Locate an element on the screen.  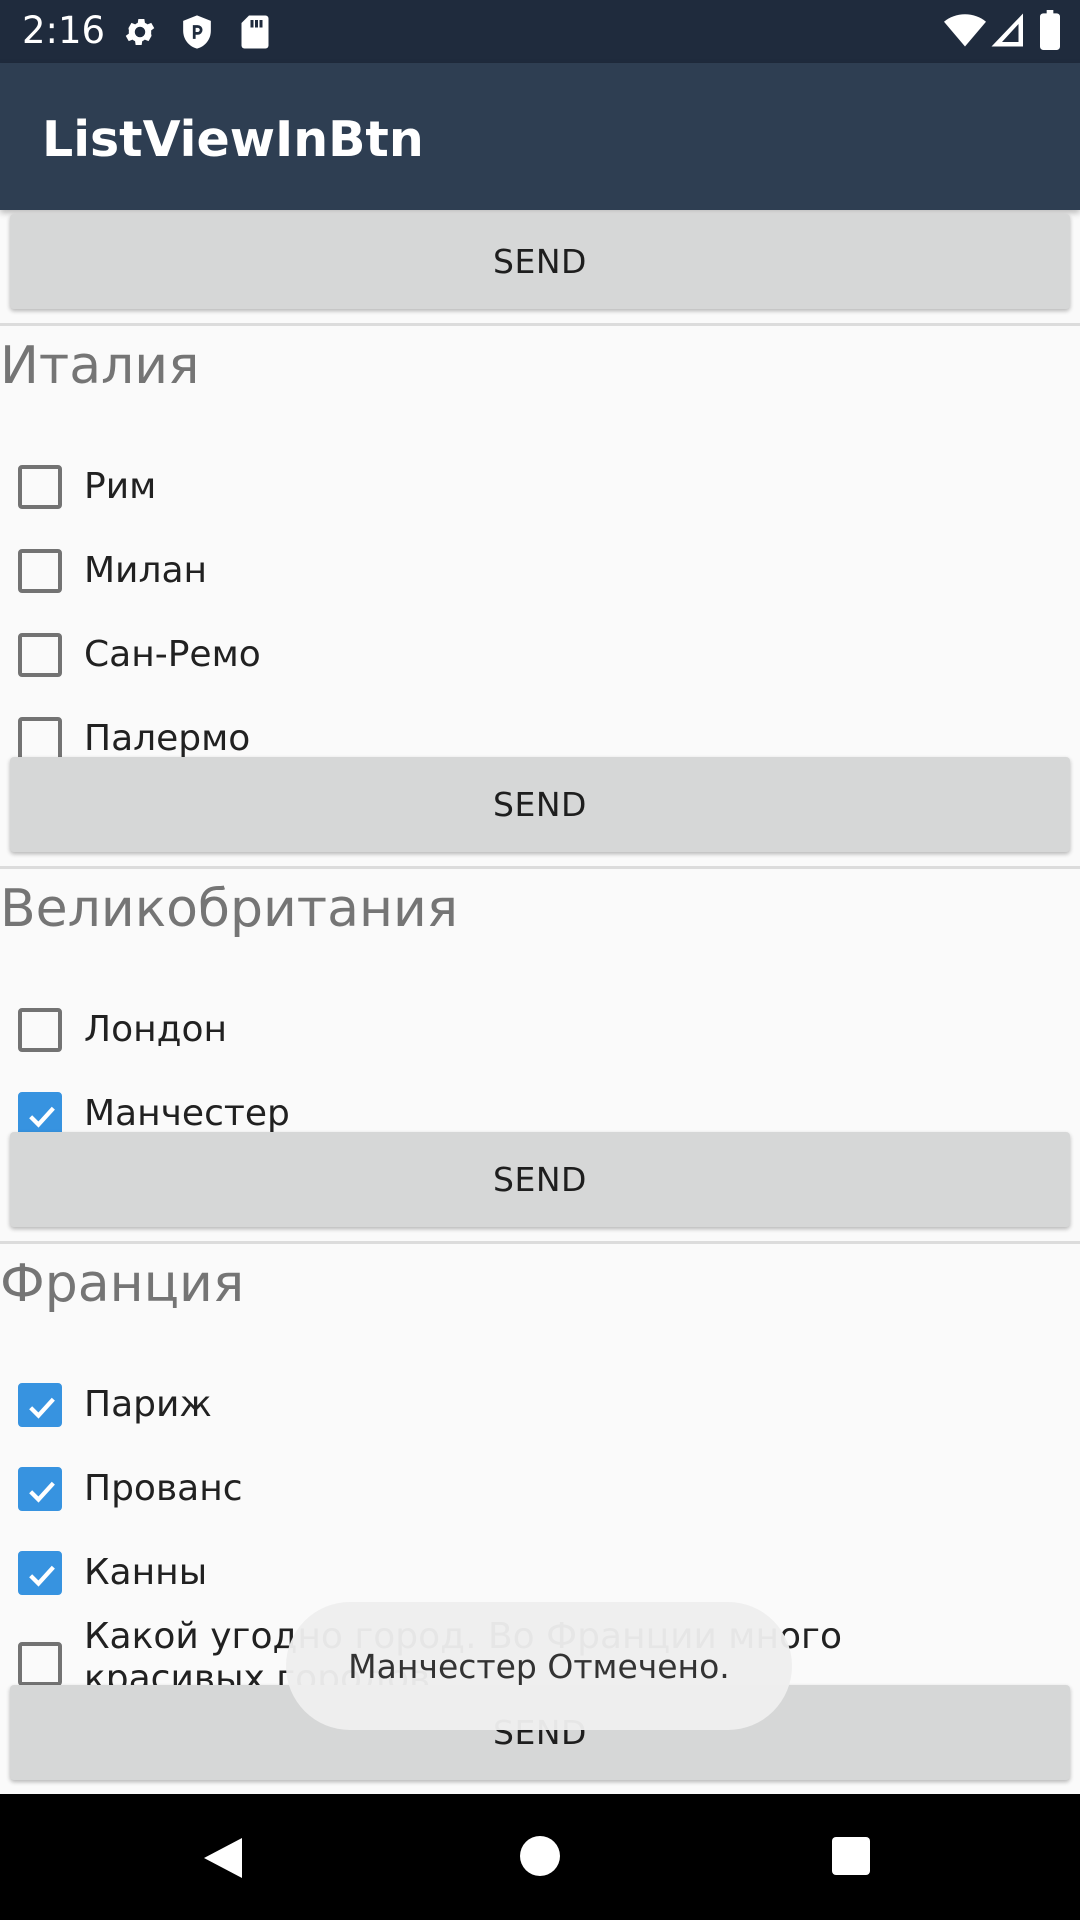
navigation-bar is located at coordinates (540, 1857).